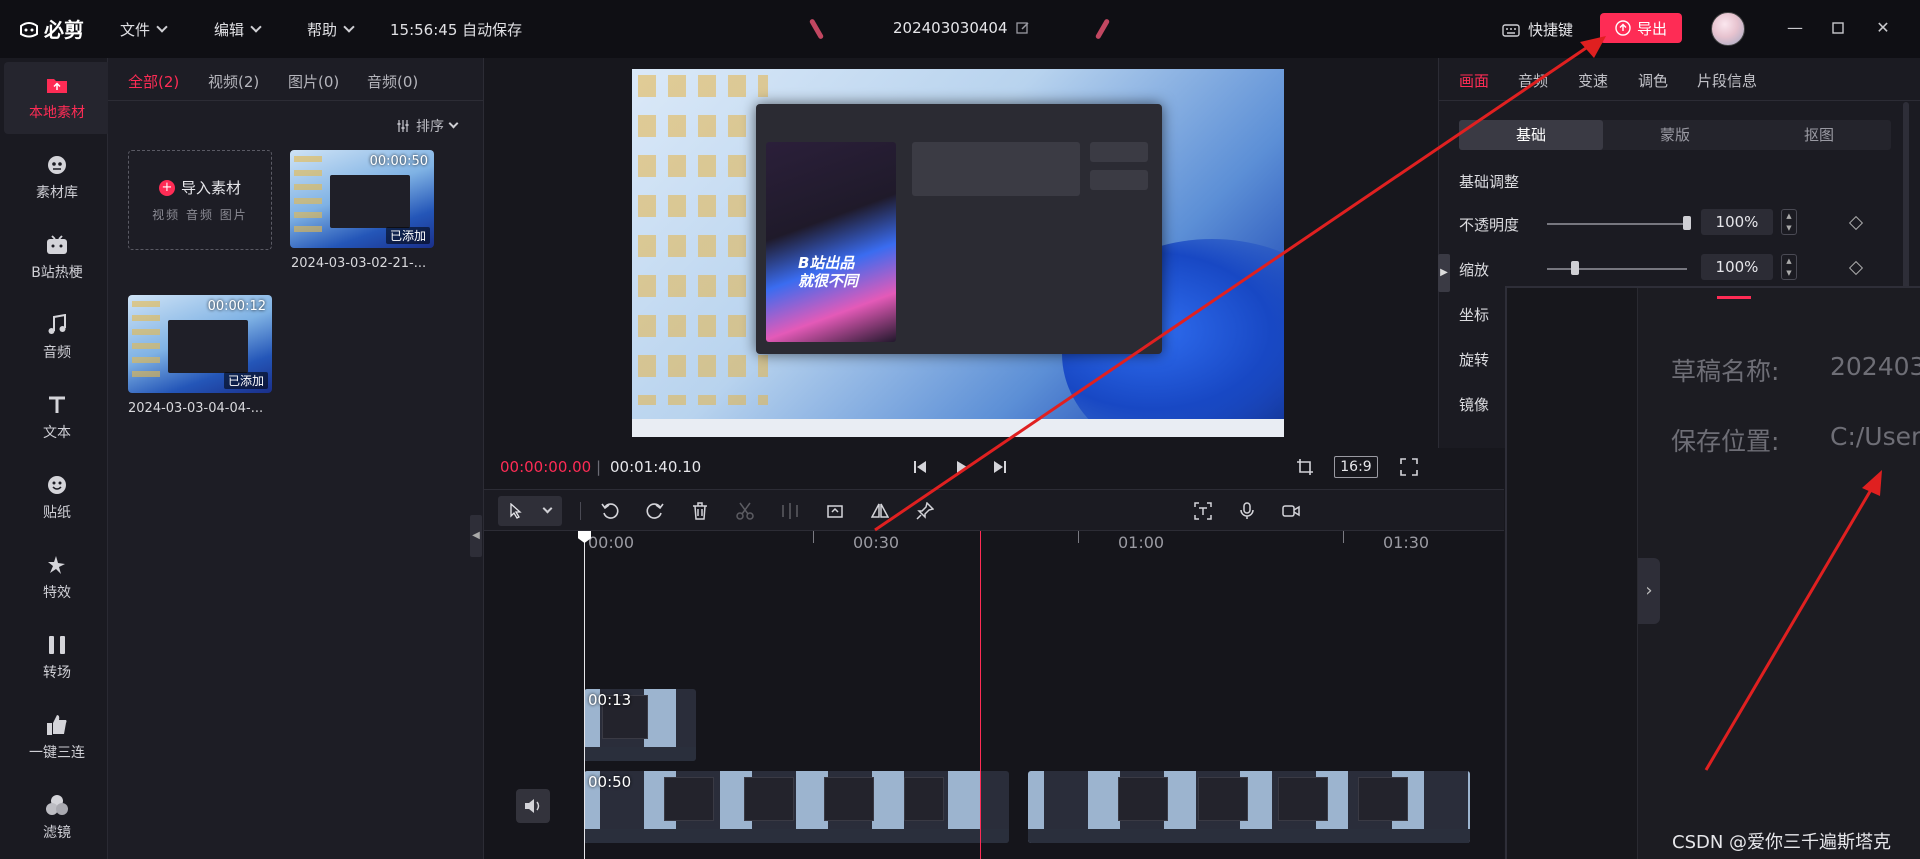  Describe the element at coordinates (1737, 222) in the screenshot. I see `opacity-value: 100%` at that location.